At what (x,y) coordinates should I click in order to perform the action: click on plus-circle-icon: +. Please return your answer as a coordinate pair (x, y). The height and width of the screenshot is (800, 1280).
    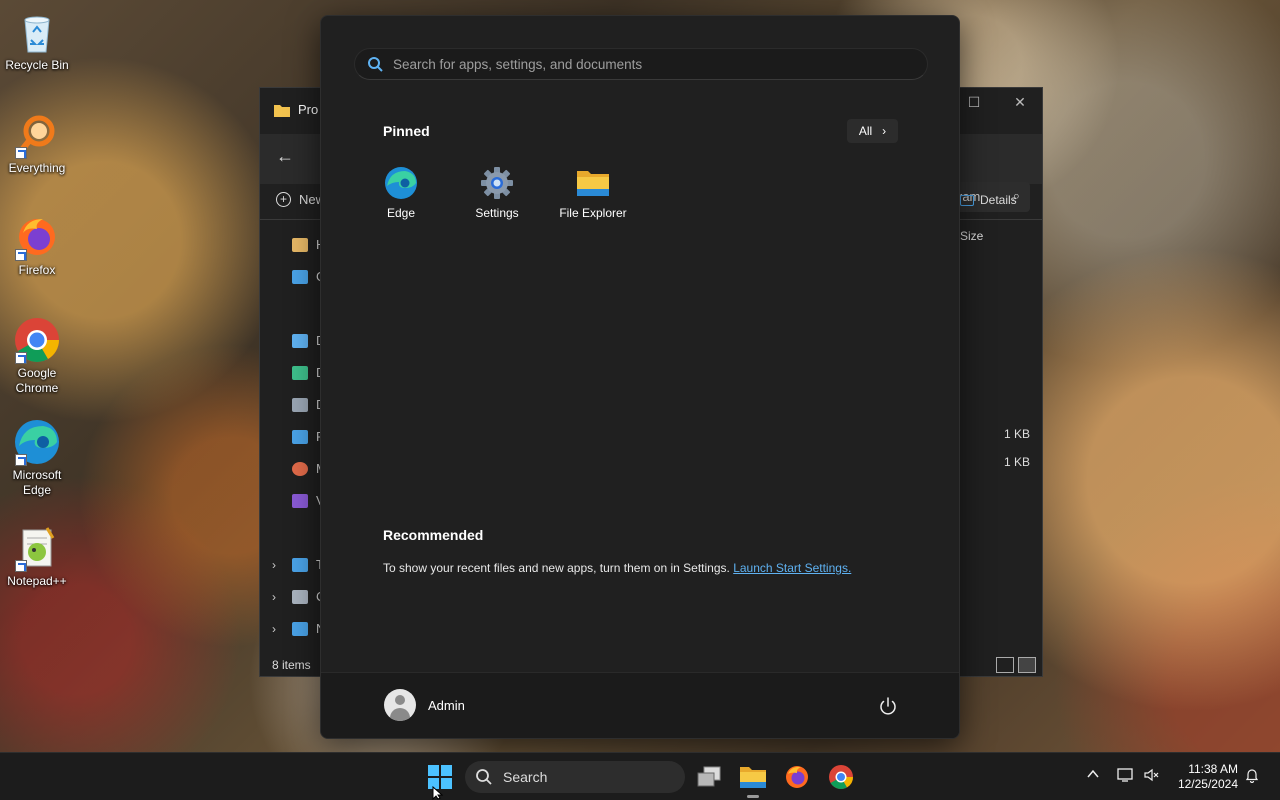
    Looking at the image, I should click on (283, 199).